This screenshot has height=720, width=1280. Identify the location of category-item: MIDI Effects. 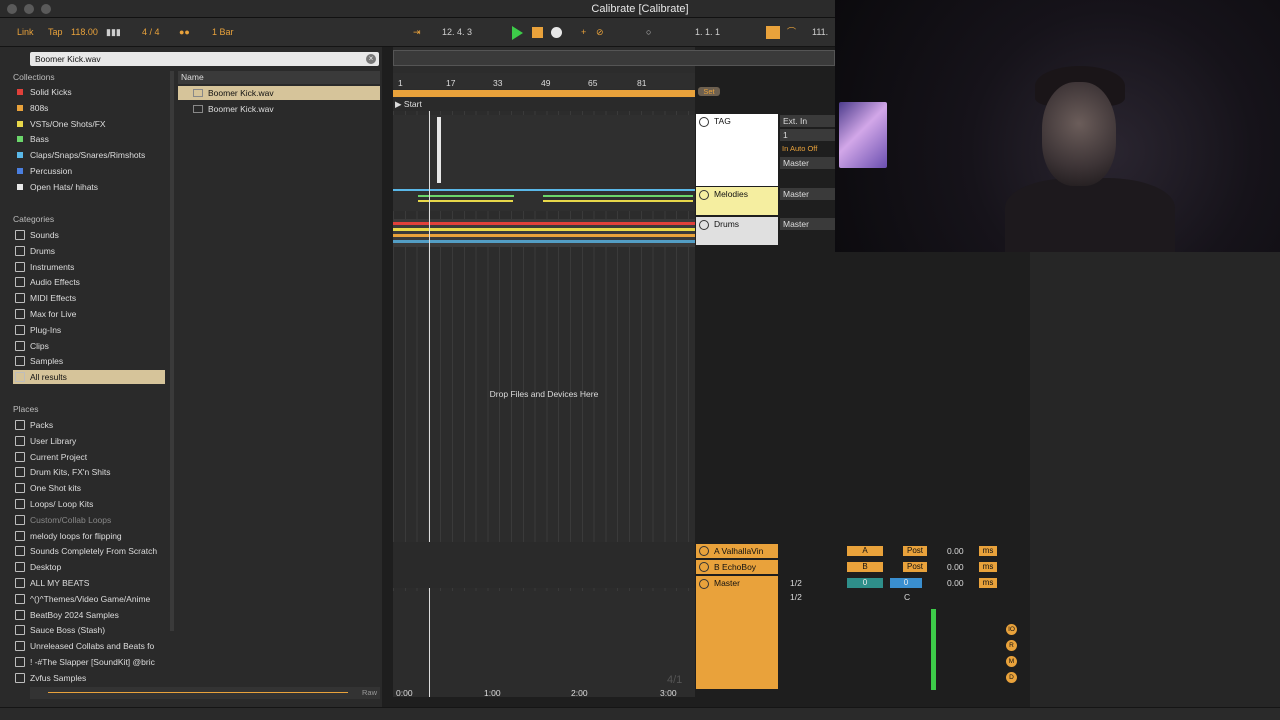
(89, 298).